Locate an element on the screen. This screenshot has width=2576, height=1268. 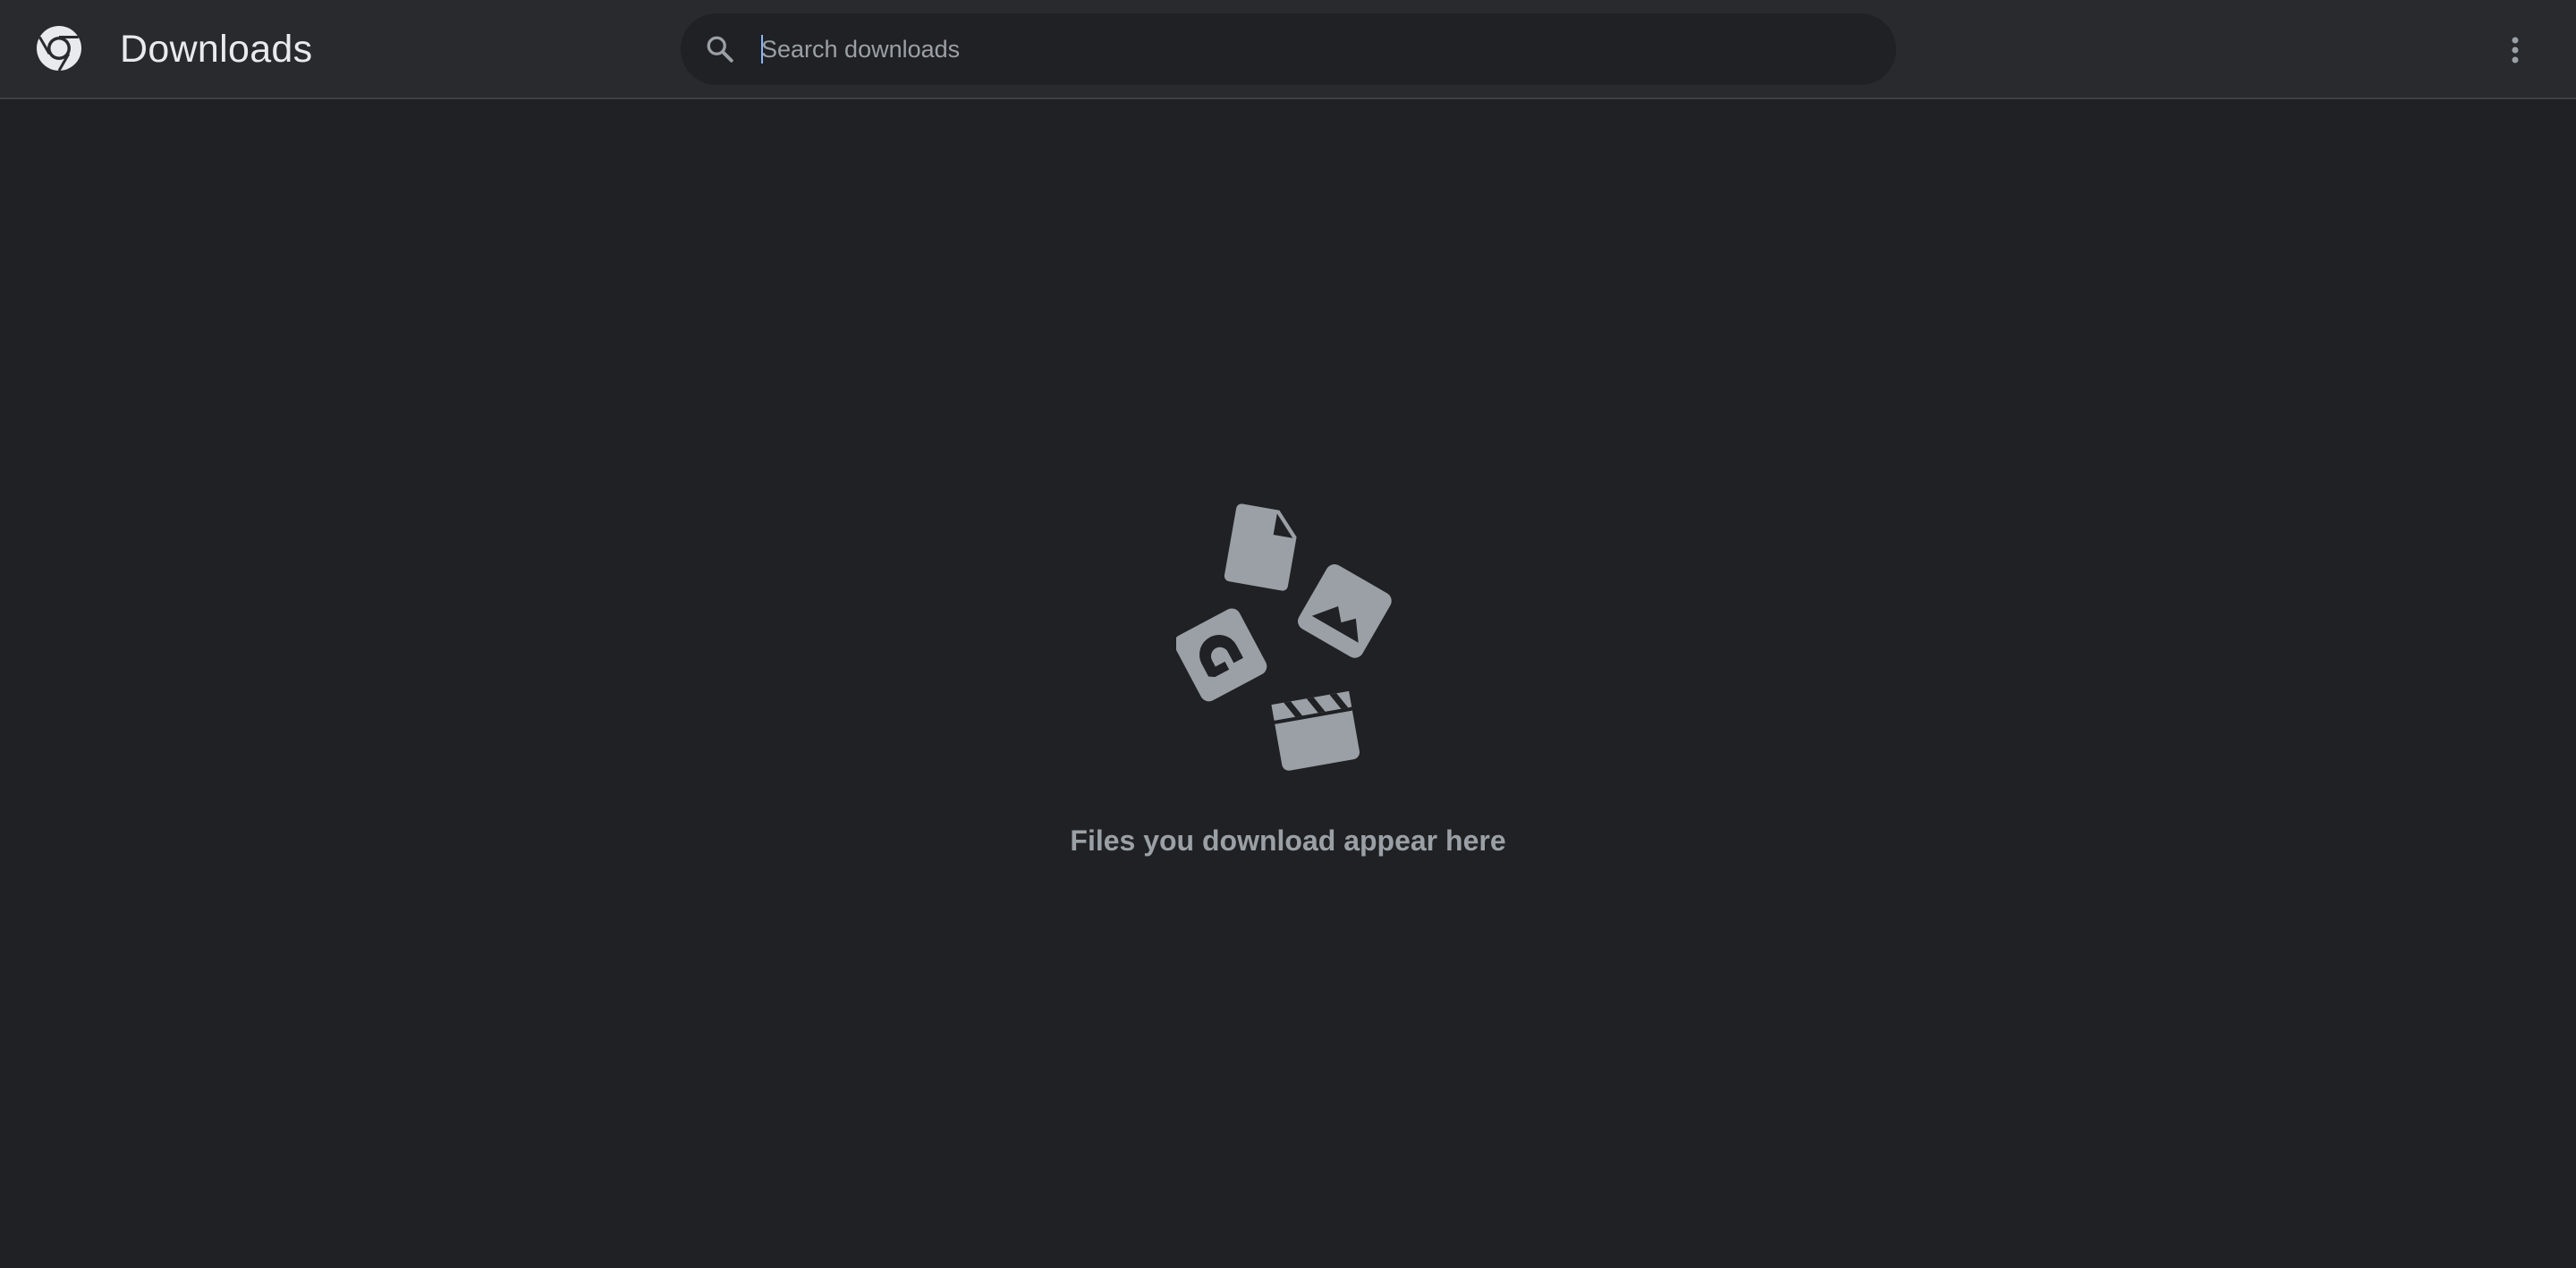
empty-state-message: Files you download appear here is located at coordinates (1288, 840).